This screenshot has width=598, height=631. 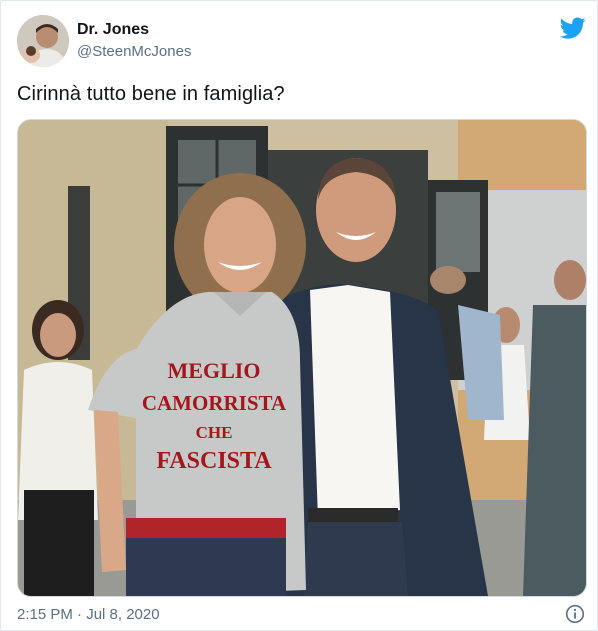 I want to click on shirt-line: MEGLIO, so click(x=214, y=370).